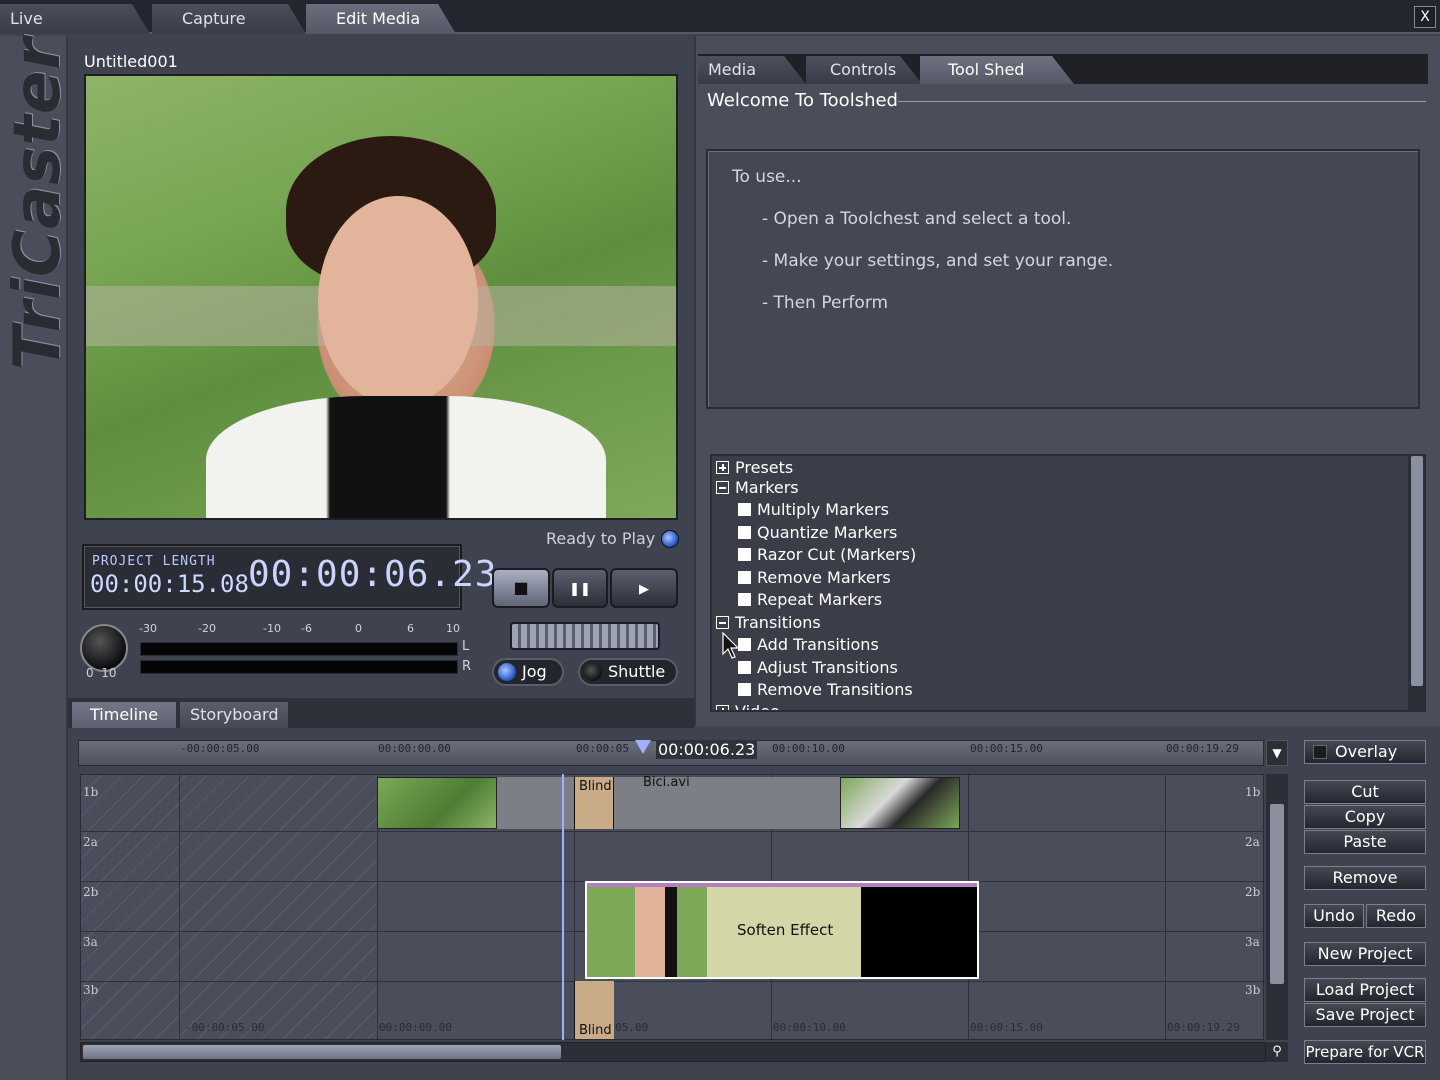 The image size is (1440, 1080). Describe the element at coordinates (453, 628) in the screenshot. I see `meter-tick: 10` at that location.